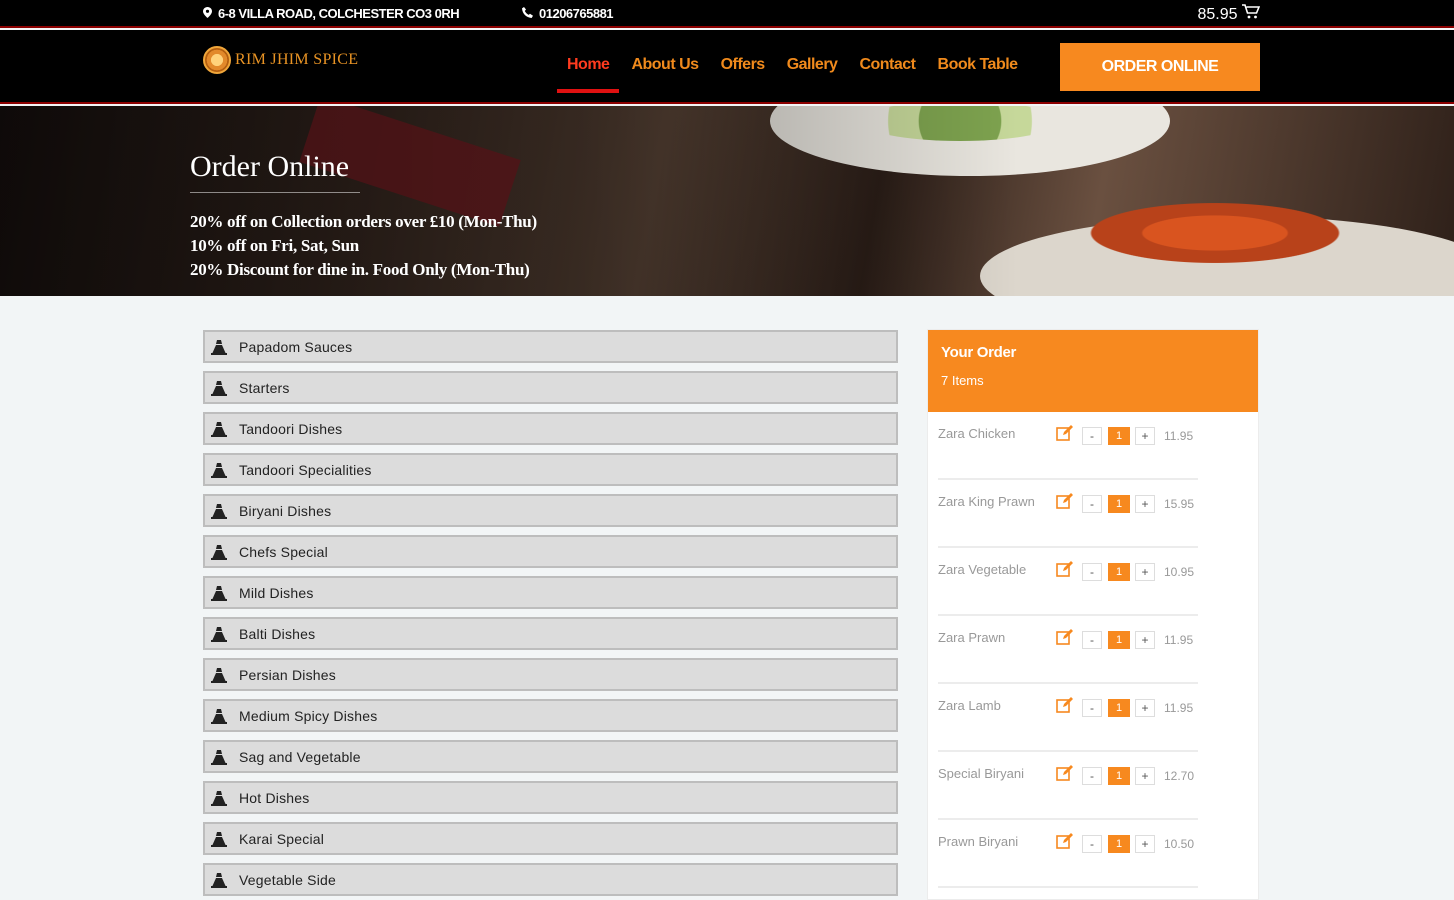 The height and width of the screenshot is (900, 1454). Describe the element at coordinates (969, 705) in the screenshot. I see `item-name: Zara Lamb` at that location.